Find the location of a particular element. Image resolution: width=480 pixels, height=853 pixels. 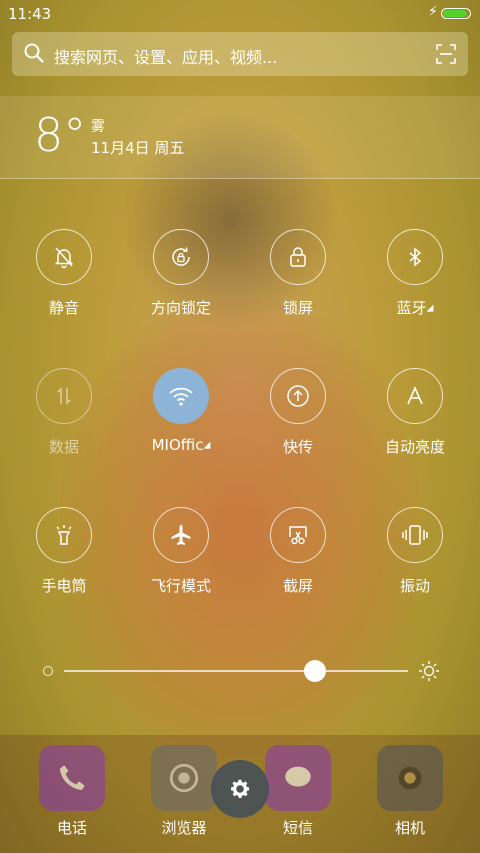

dock-app-phone: 电话 is located at coordinates (72, 791).